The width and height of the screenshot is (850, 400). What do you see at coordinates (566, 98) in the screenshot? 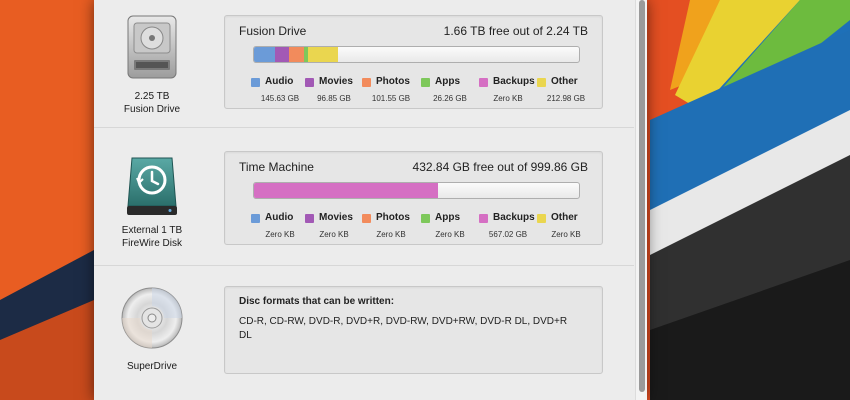
I see `legend-size: 212.98 GB` at bounding box center [566, 98].